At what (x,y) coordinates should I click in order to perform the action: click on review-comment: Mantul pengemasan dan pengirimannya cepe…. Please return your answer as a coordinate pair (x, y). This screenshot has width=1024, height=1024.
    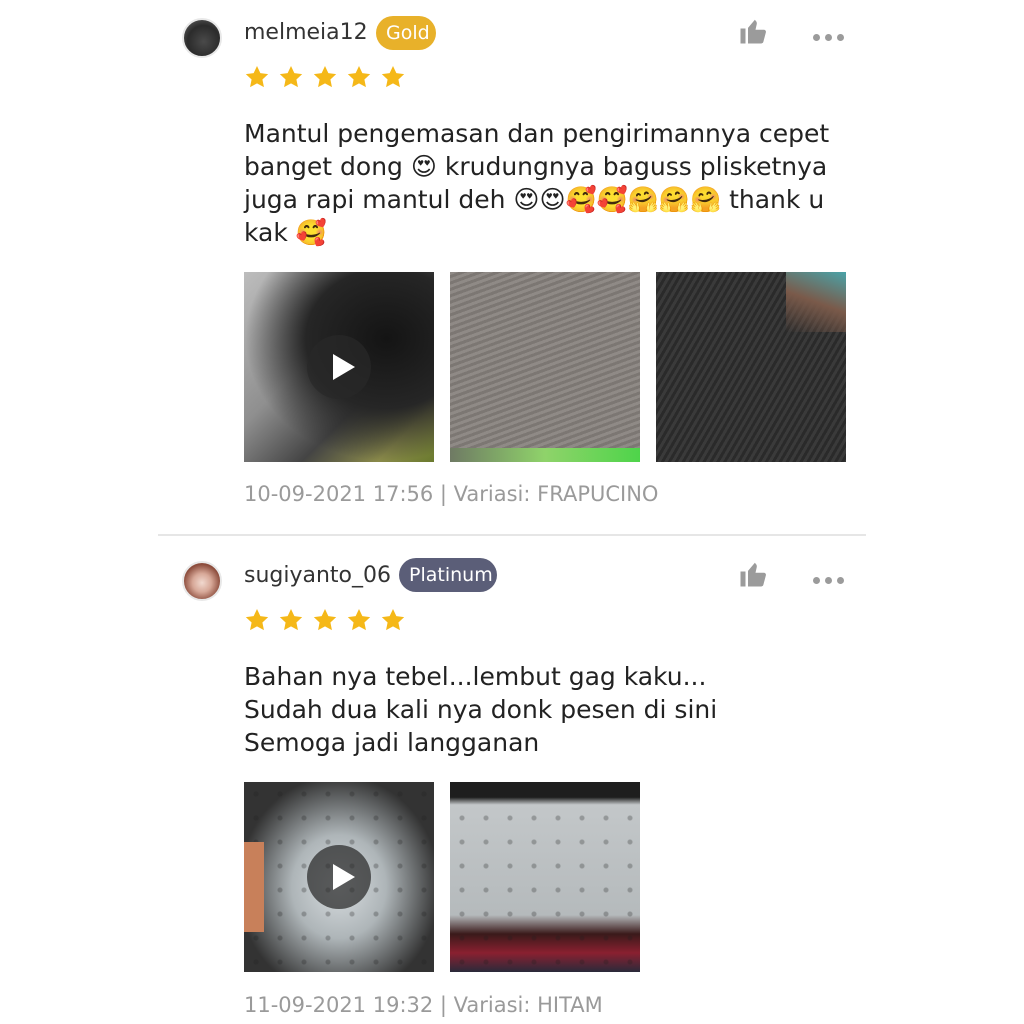
    Looking at the image, I should click on (537, 183).